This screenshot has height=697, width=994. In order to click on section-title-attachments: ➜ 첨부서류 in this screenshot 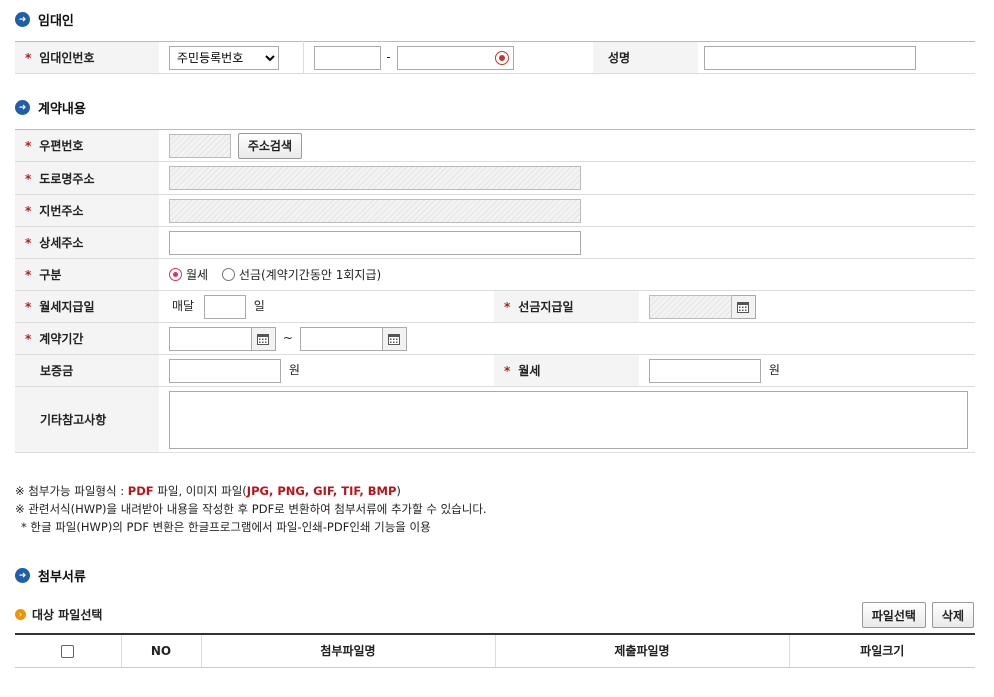, I will do `click(50, 575)`.